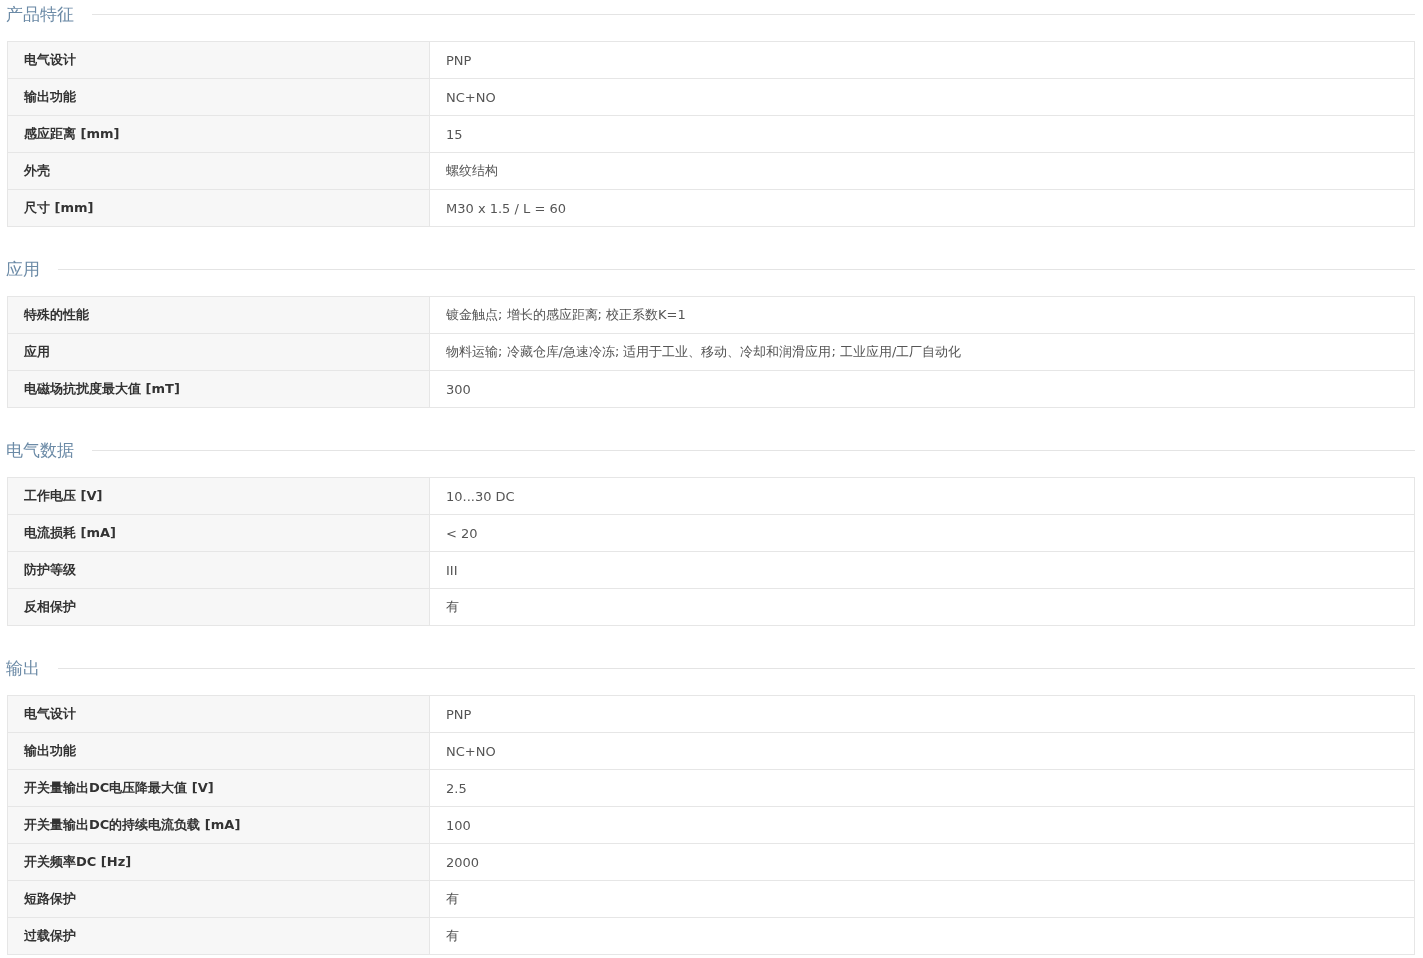 Image resolution: width=1423 pixels, height=958 pixels. I want to click on spec-label-cell: 反相保护, so click(219, 607).